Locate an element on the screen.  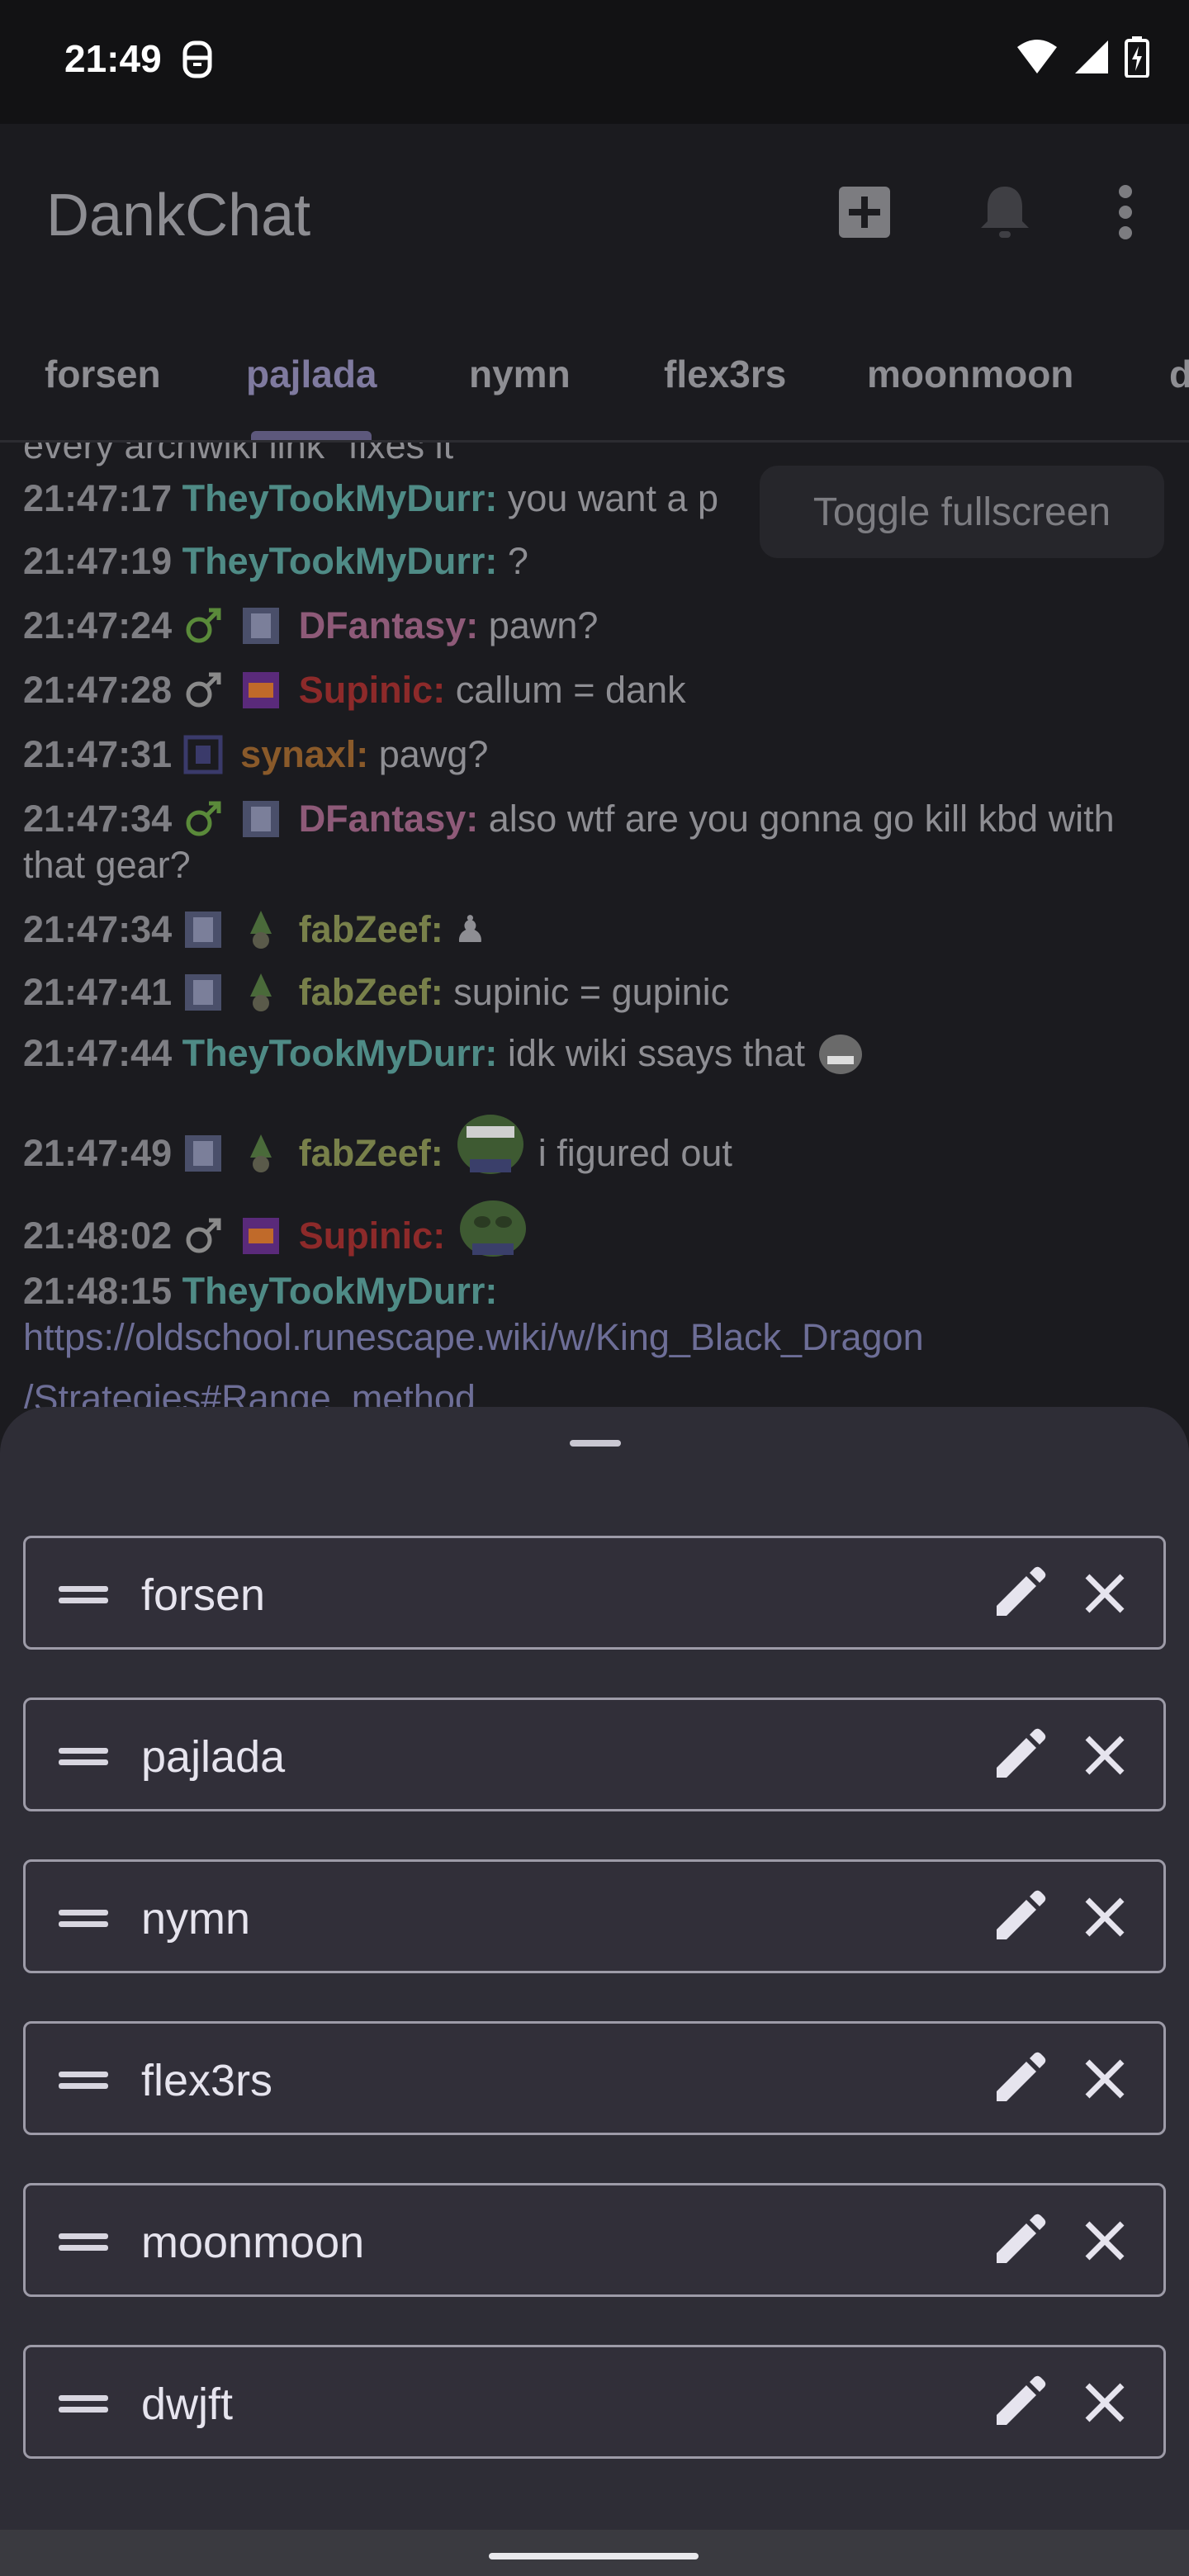
wifi-icon is located at coordinates (1037, 56).